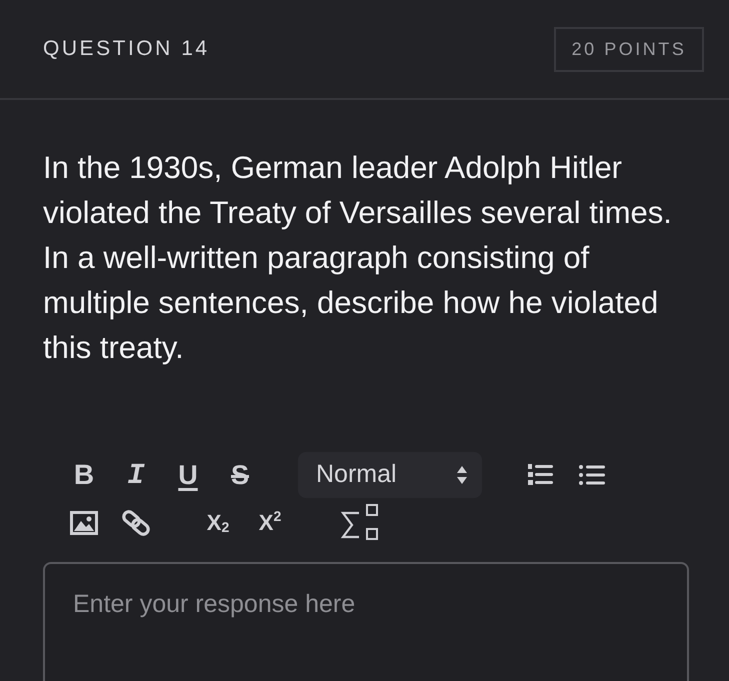  What do you see at coordinates (240, 475) in the screenshot?
I see `strikethrough-button: S` at bounding box center [240, 475].